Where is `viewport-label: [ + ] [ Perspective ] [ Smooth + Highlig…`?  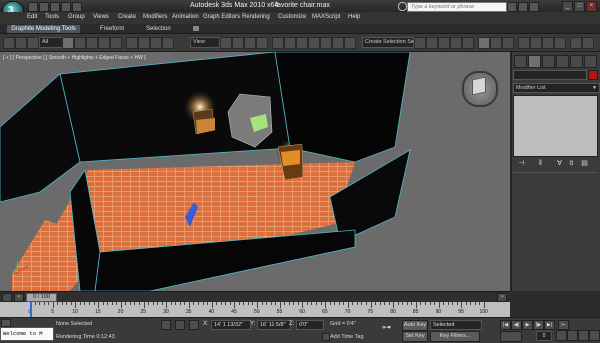
viewport-label: [ + ] [ Perspective ] [ Smooth + Highlig… is located at coordinates (74, 58).